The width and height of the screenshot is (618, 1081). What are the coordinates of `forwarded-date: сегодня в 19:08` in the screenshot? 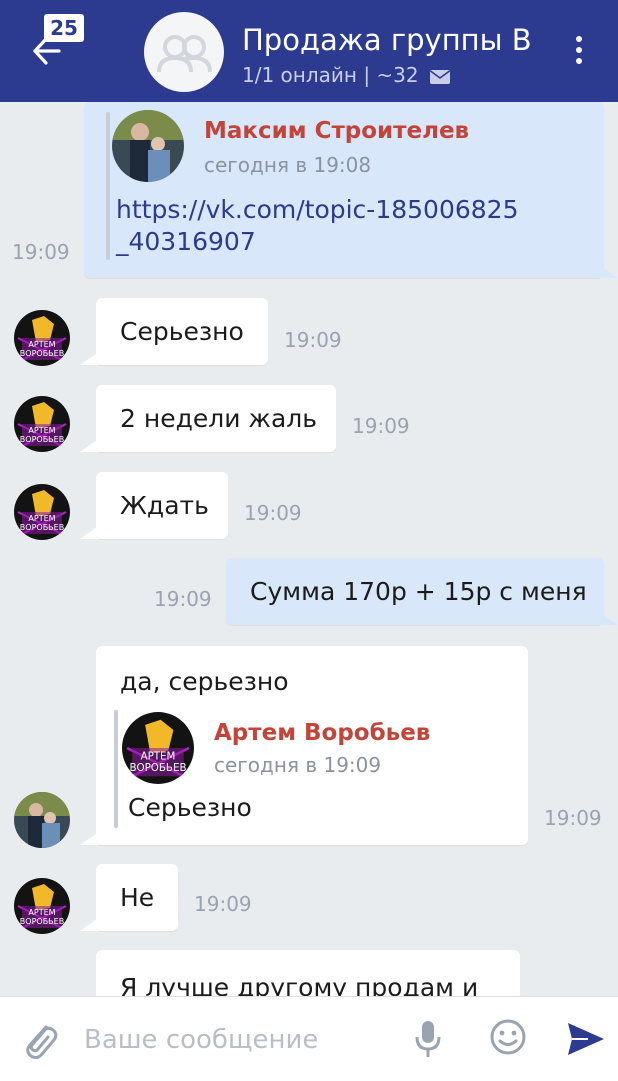 It's located at (288, 165).